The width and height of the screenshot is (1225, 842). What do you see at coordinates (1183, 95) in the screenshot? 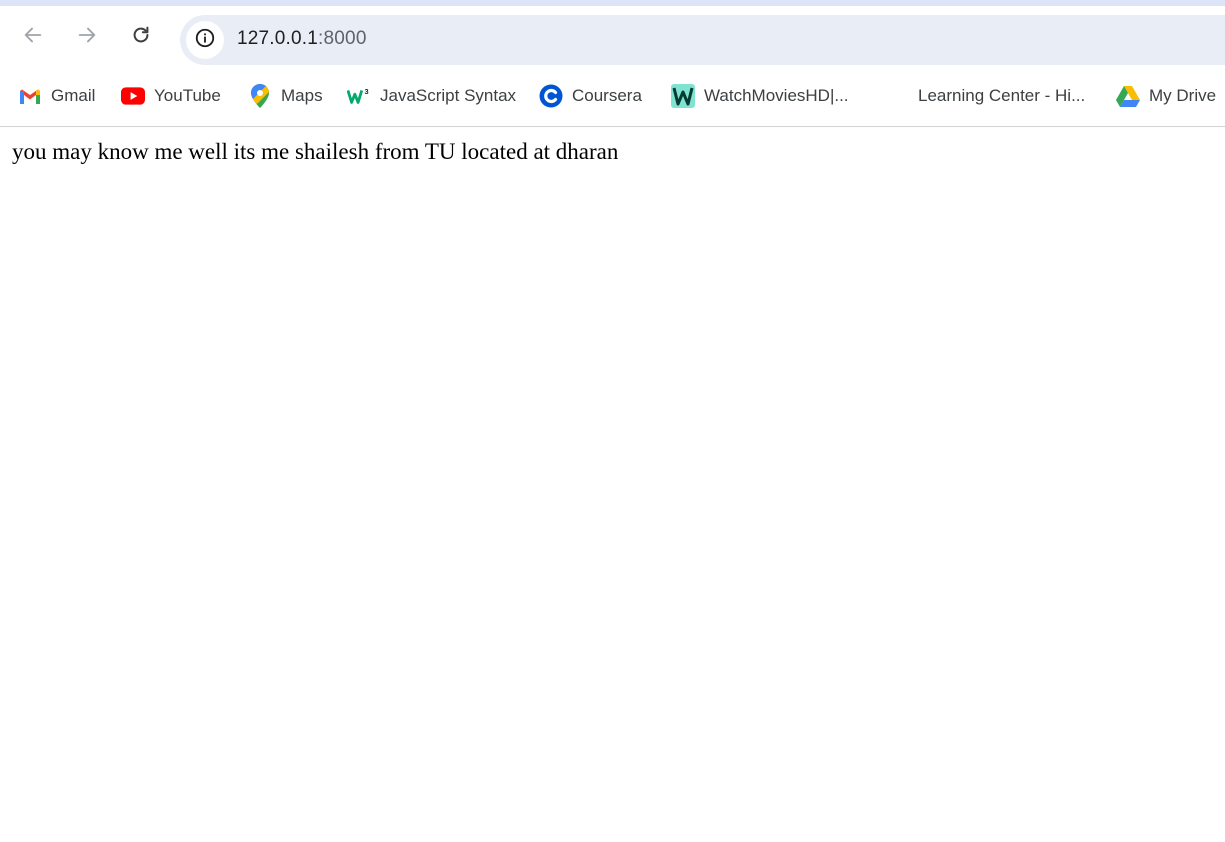
I see `bookmark-label: My Drive` at bounding box center [1183, 95].